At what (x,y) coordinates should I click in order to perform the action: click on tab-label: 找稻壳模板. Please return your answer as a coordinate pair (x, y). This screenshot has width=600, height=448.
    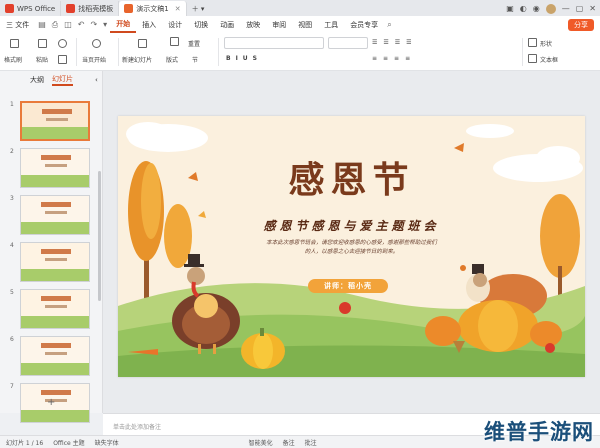
    Looking at the image, I should click on (96, 8).